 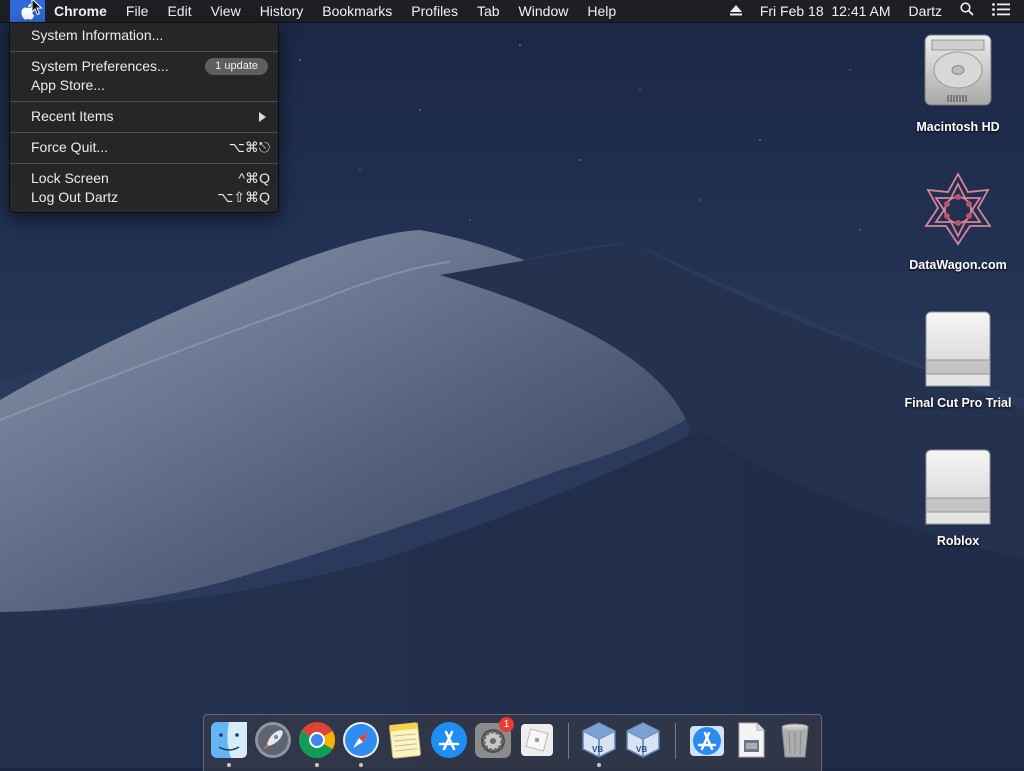 What do you see at coordinates (282, 11) in the screenshot?
I see `menu-history: History` at bounding box center [282, 11].